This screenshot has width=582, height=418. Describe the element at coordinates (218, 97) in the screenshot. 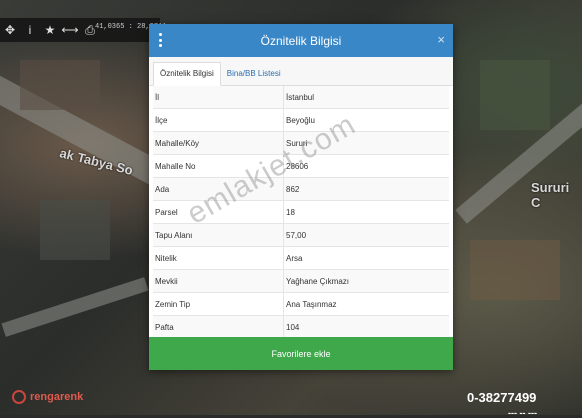

I see `attribute-key: İl` at that location.